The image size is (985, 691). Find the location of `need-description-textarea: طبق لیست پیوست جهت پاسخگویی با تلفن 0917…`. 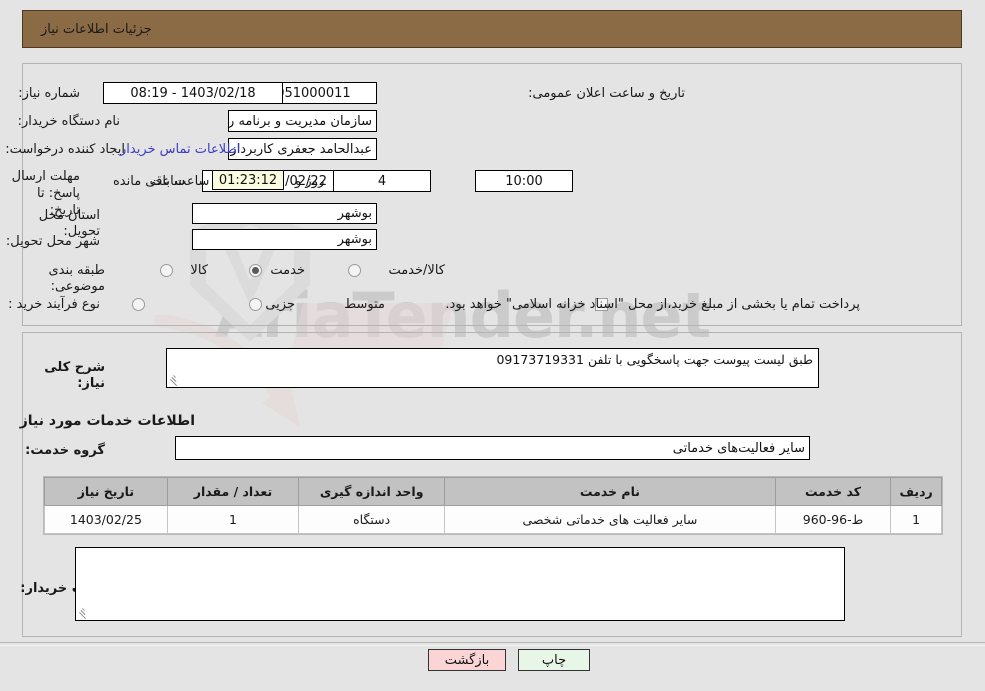

need-description-textarea: طبق لیست پیوست جهت پاسخگویی با تلفن 0917… is located at coordinates (492, 368).